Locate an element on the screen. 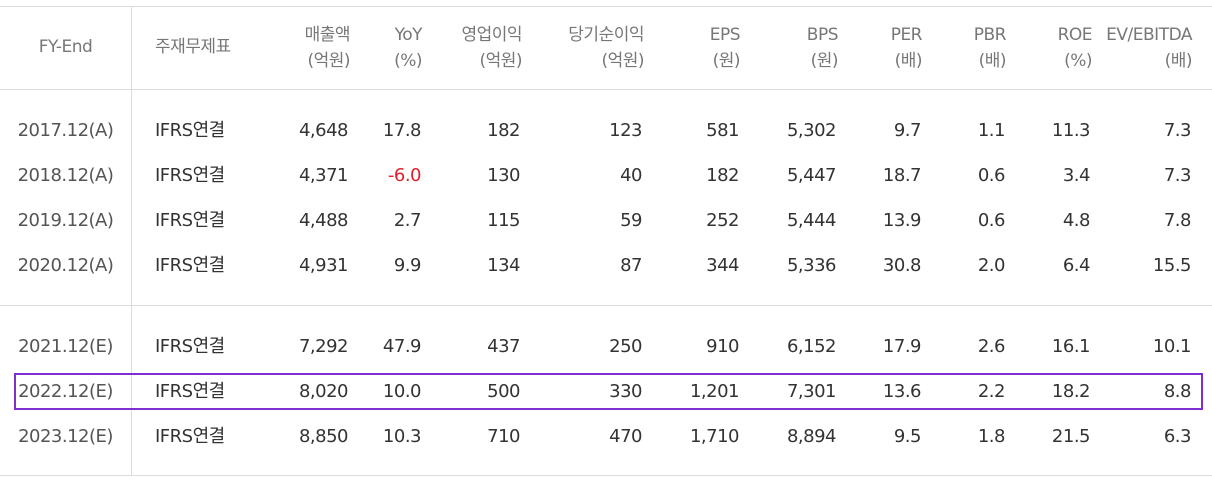  cell-roe: 4.8 is located at coordinates (1076, 220).